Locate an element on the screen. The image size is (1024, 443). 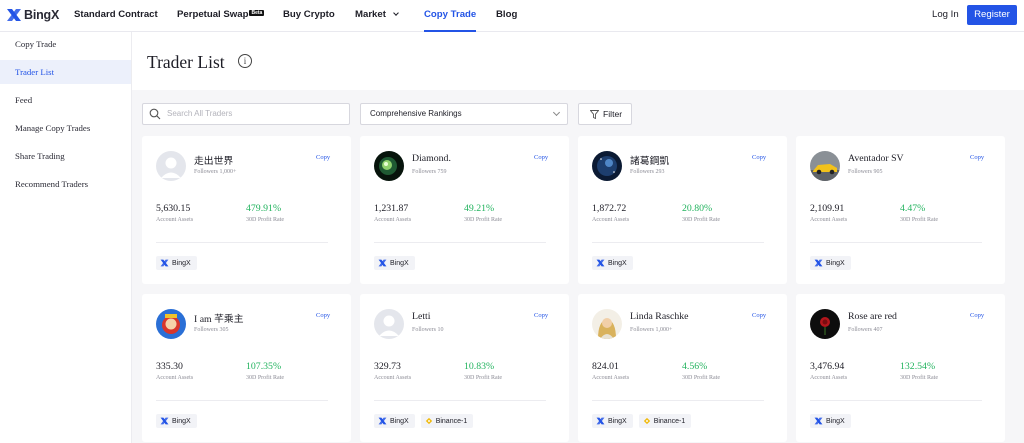
bingx-logo: BingX is located at coordinates (32, 15).